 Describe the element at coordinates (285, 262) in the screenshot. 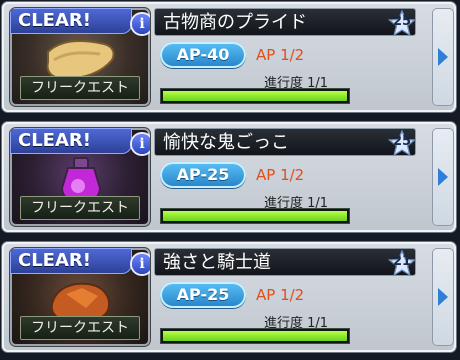

I see `quest-title: 強さと騎士道` at that location.